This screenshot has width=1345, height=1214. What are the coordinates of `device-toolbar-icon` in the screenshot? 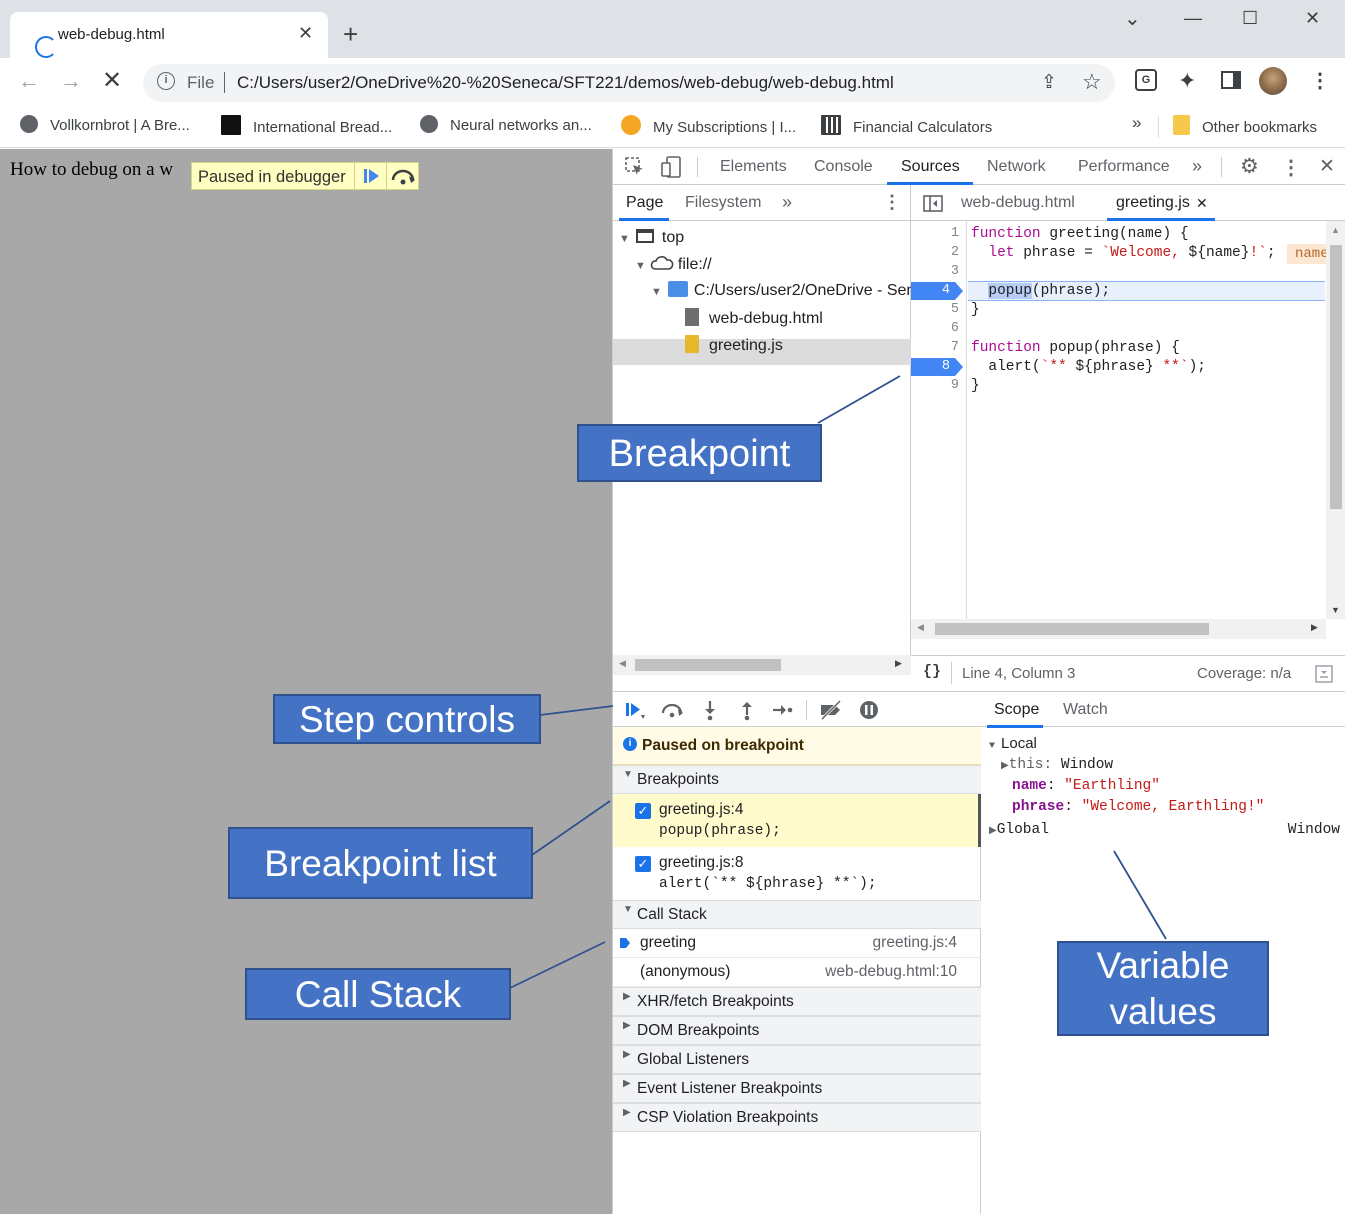 It's located at (672, 167).